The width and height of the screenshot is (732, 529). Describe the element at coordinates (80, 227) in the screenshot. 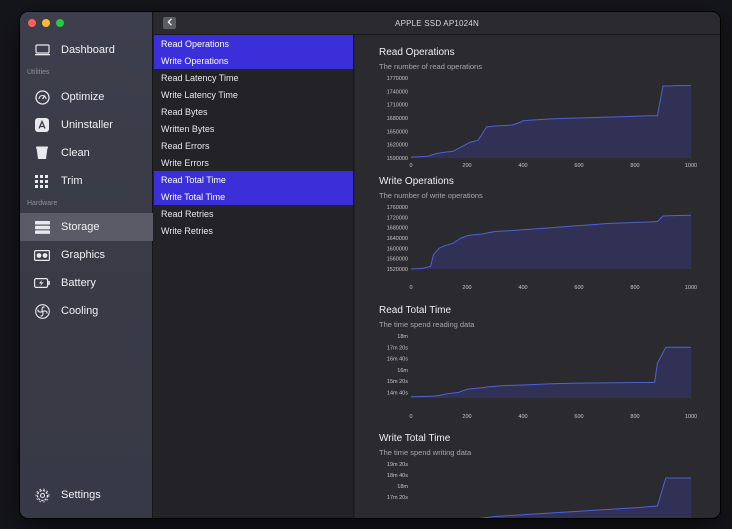

I see `sidebar-item-label: Storage` at that location.